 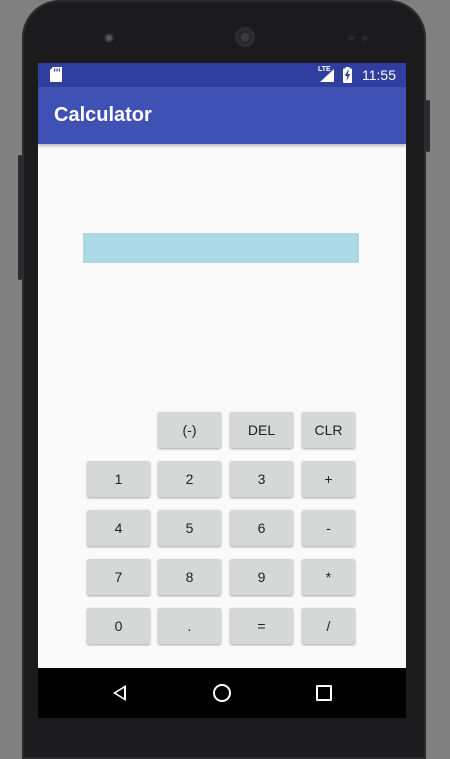 I want to click on digit-8-button: 8, so click(x=189, y=577).